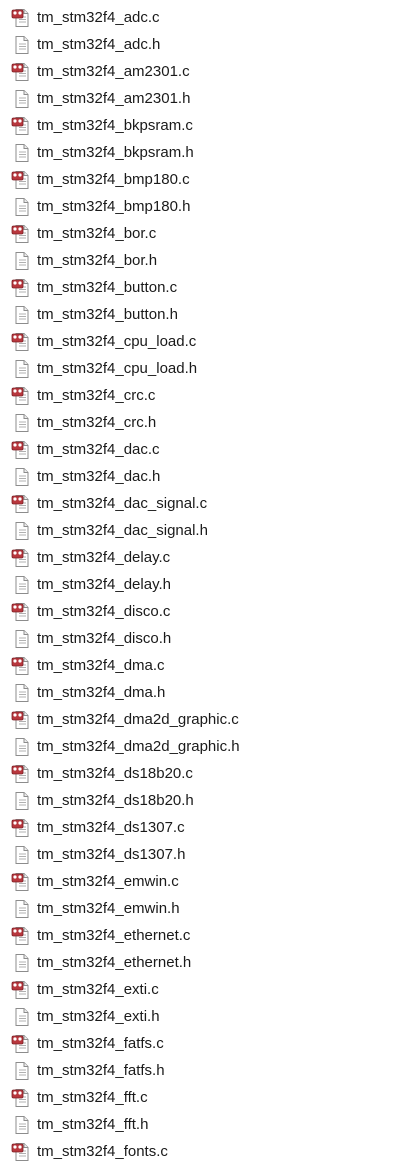 The height and width of the screenshot is (1169, 413). Describe the element at coordinates (206, 341) in the screenshot. I see `file-list-item: tm_stm32f4_cpu_load.c` at that location.